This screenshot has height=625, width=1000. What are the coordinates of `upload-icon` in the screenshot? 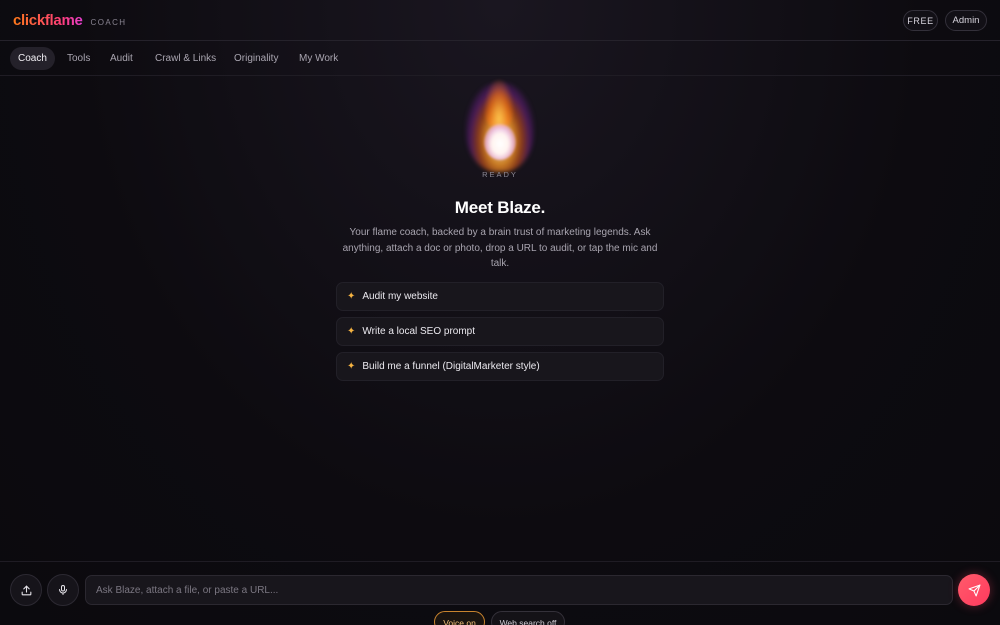 It's located at (26, 590).